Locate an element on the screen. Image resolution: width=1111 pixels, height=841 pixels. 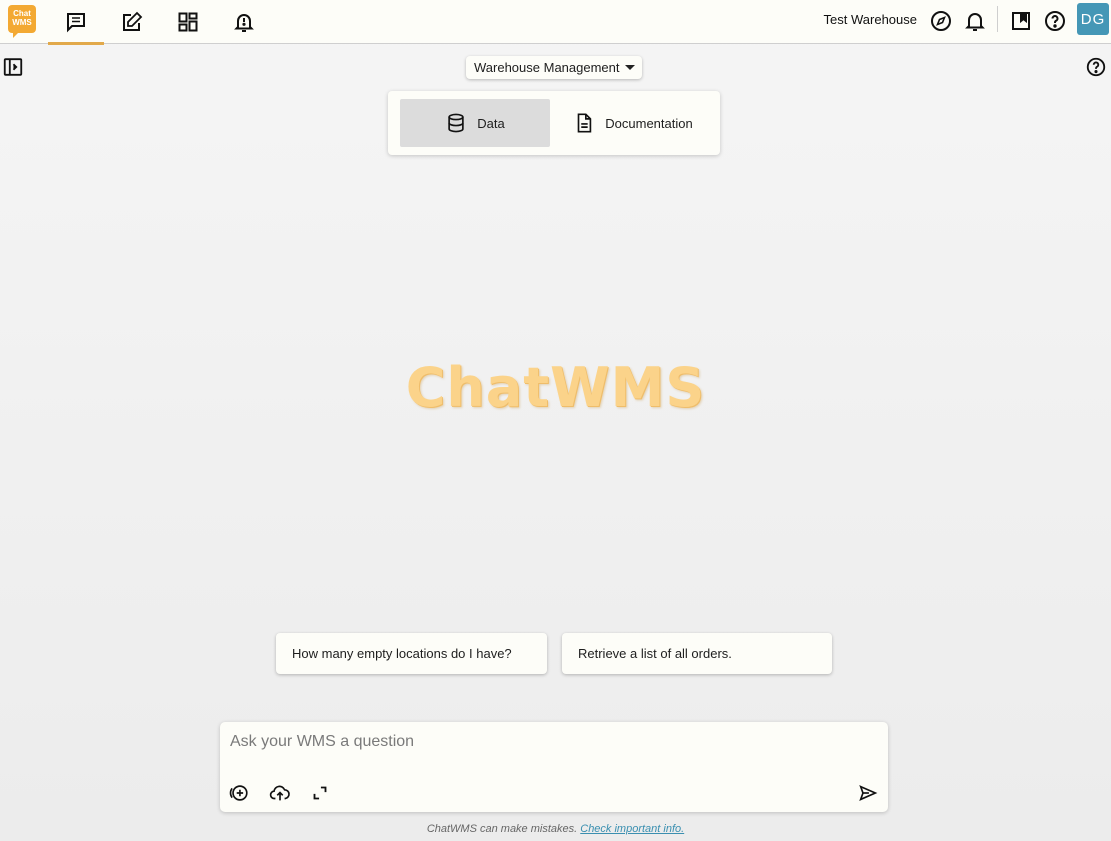
chatwms-logo: Chat WMS is located at coordinates (22, 21).